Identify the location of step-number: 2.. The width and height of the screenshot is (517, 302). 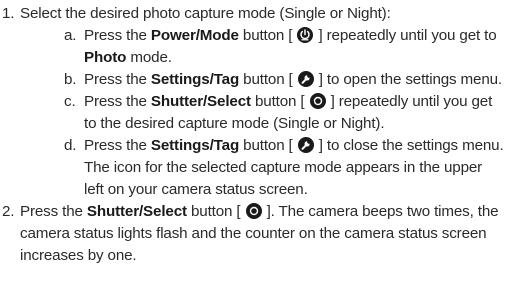
(8, 211).